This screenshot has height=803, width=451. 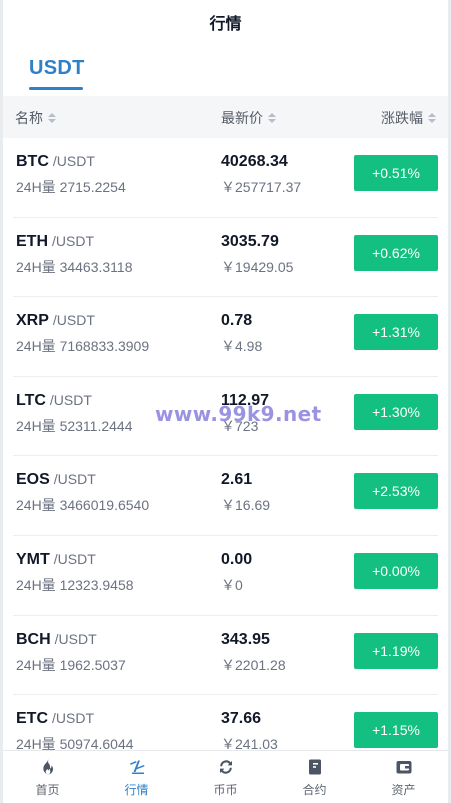 I want to click on volume-24h: 24H量 12323.9458, so click(x=75, y=584).